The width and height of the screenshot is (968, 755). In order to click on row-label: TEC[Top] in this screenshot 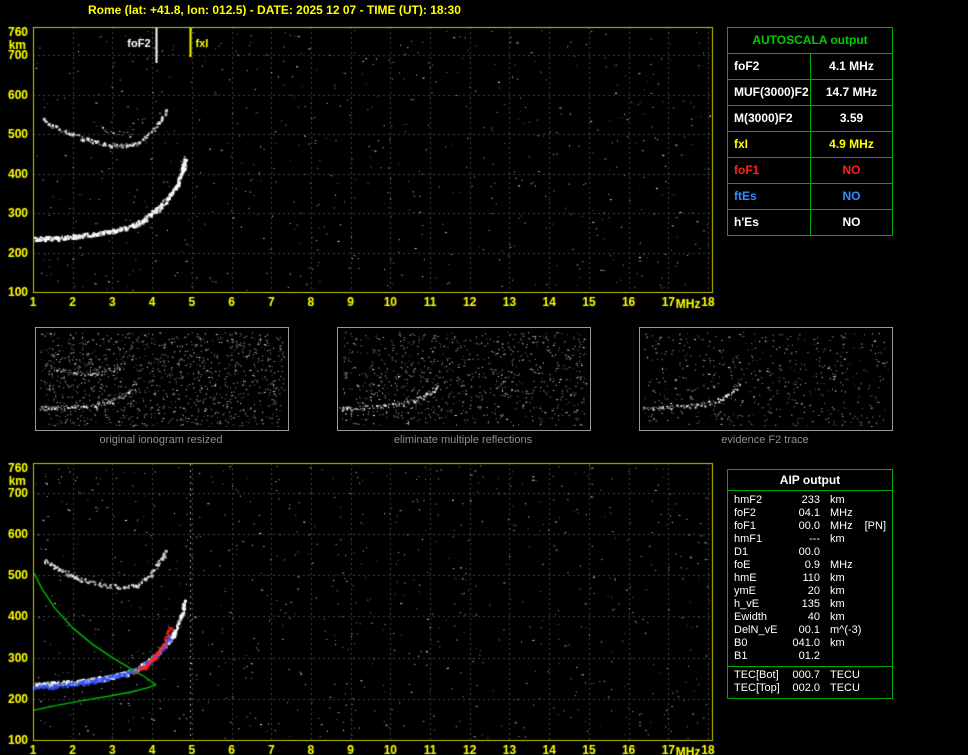, I will do `click(757, 688)`.